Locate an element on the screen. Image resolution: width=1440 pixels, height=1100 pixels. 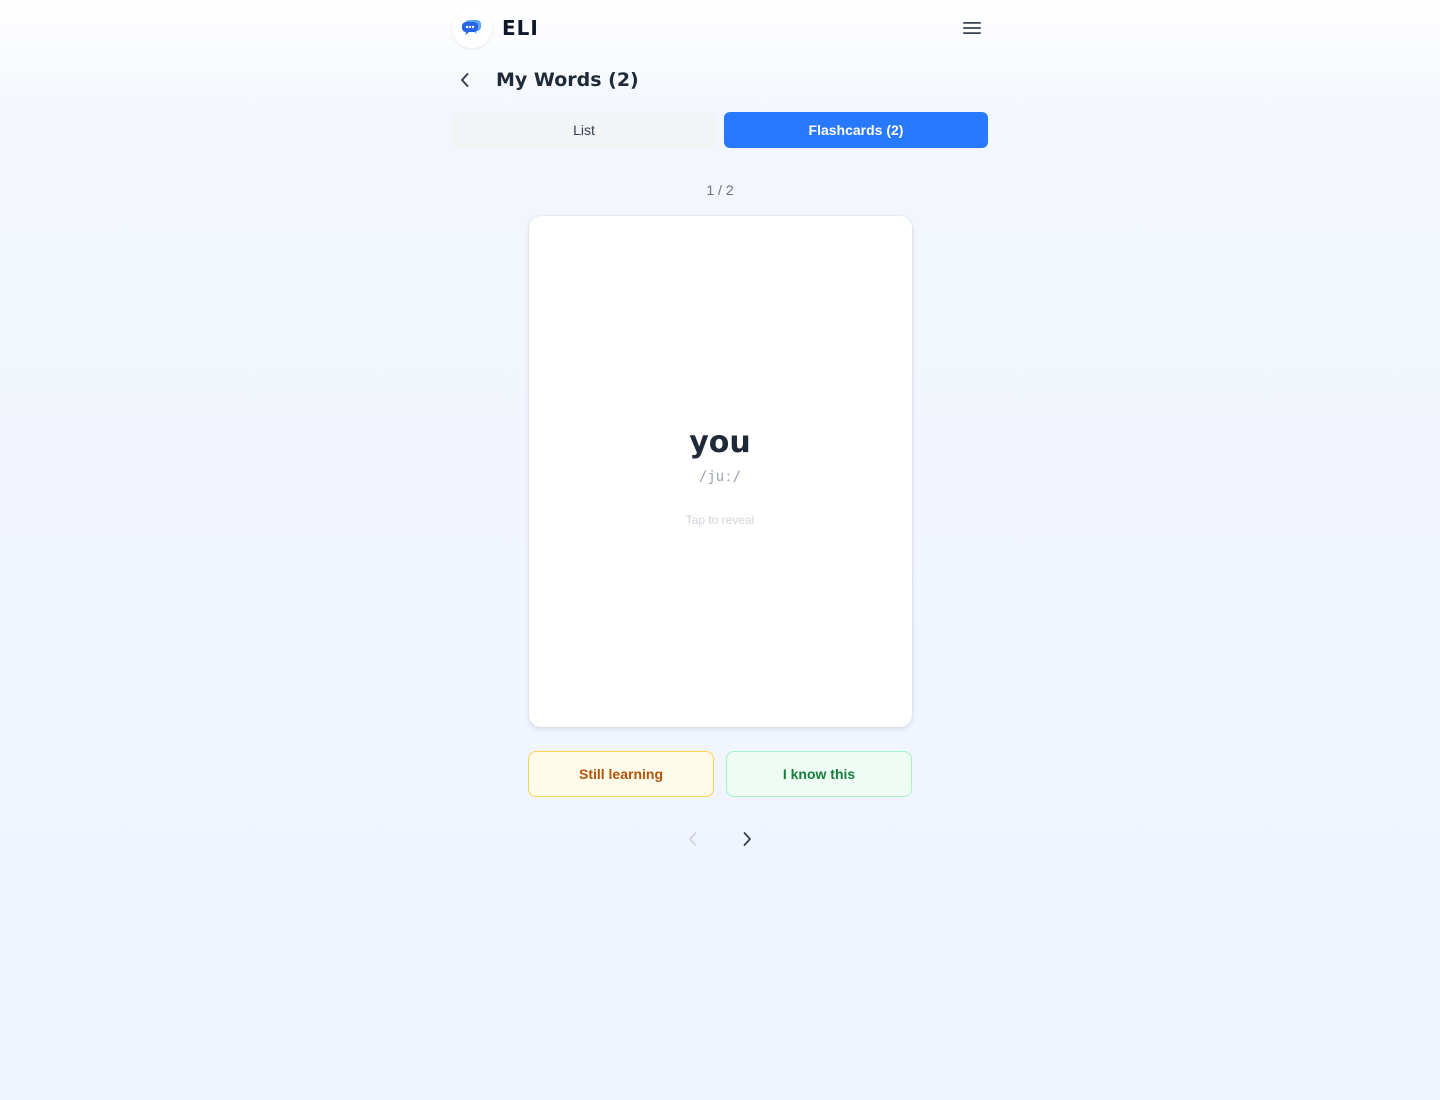
chat-bubbles-icon is located at coordinates (472, 28).